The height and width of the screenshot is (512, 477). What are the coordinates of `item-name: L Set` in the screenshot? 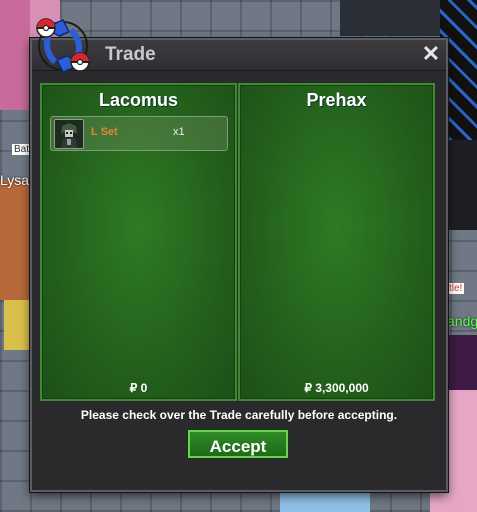 It's located at (104, 132).